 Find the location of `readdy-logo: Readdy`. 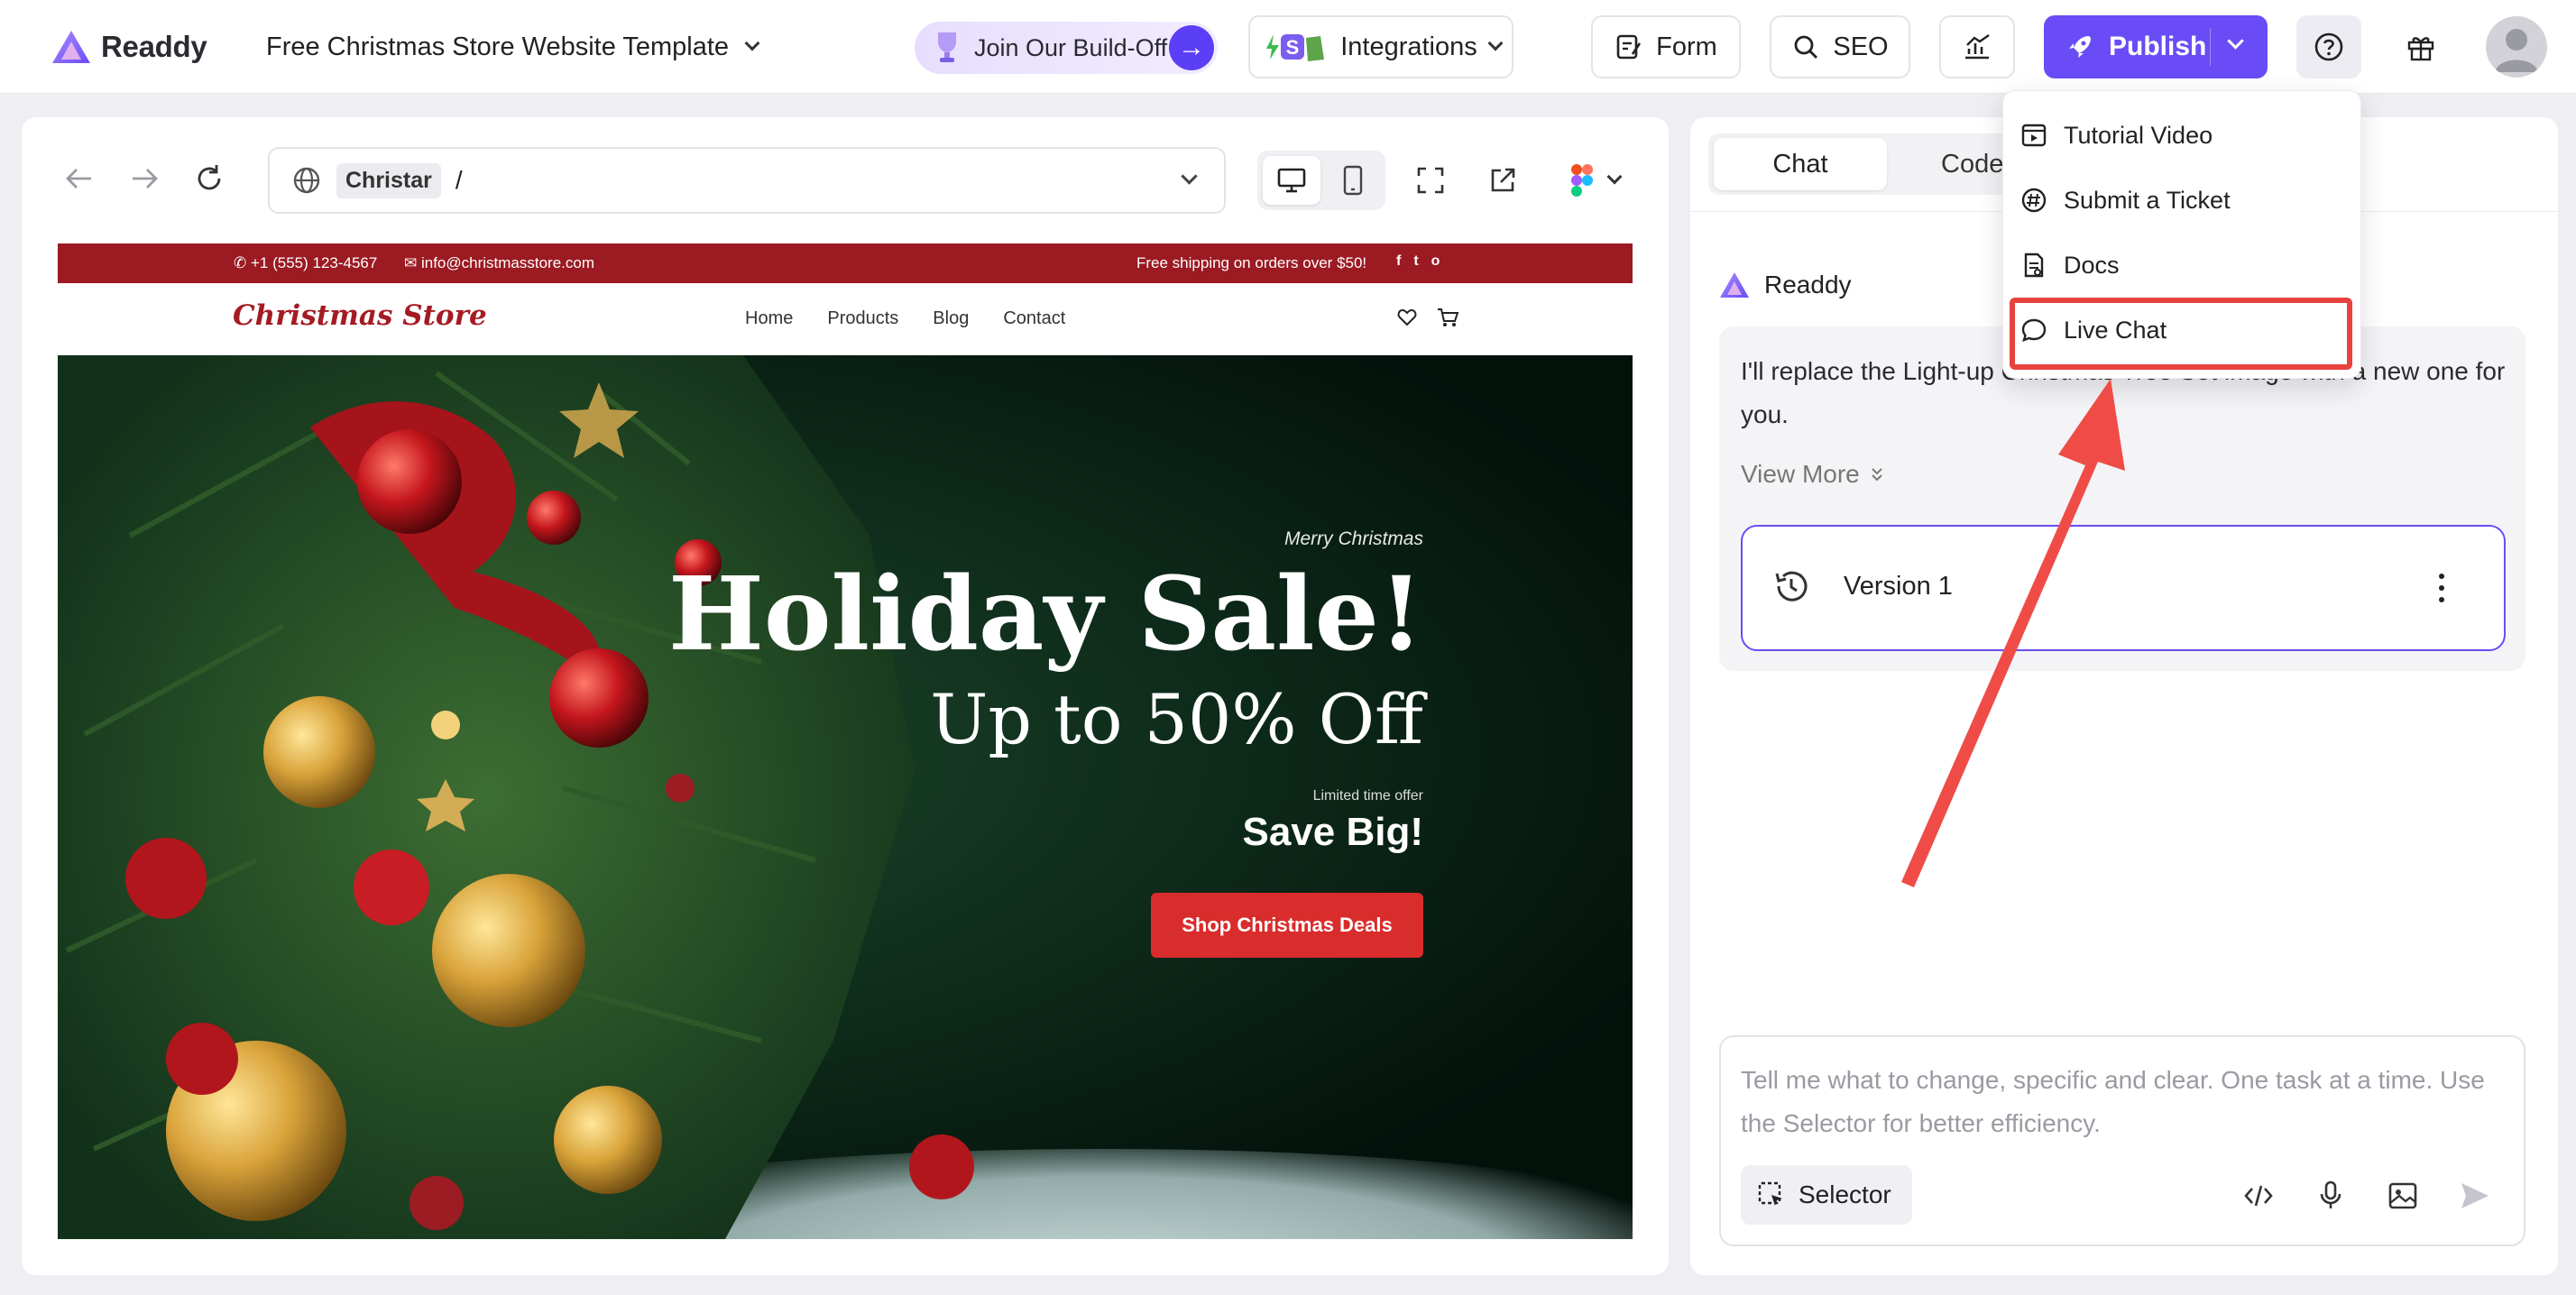

readdy-logo: Readdy is located at coordinates (129, 47).